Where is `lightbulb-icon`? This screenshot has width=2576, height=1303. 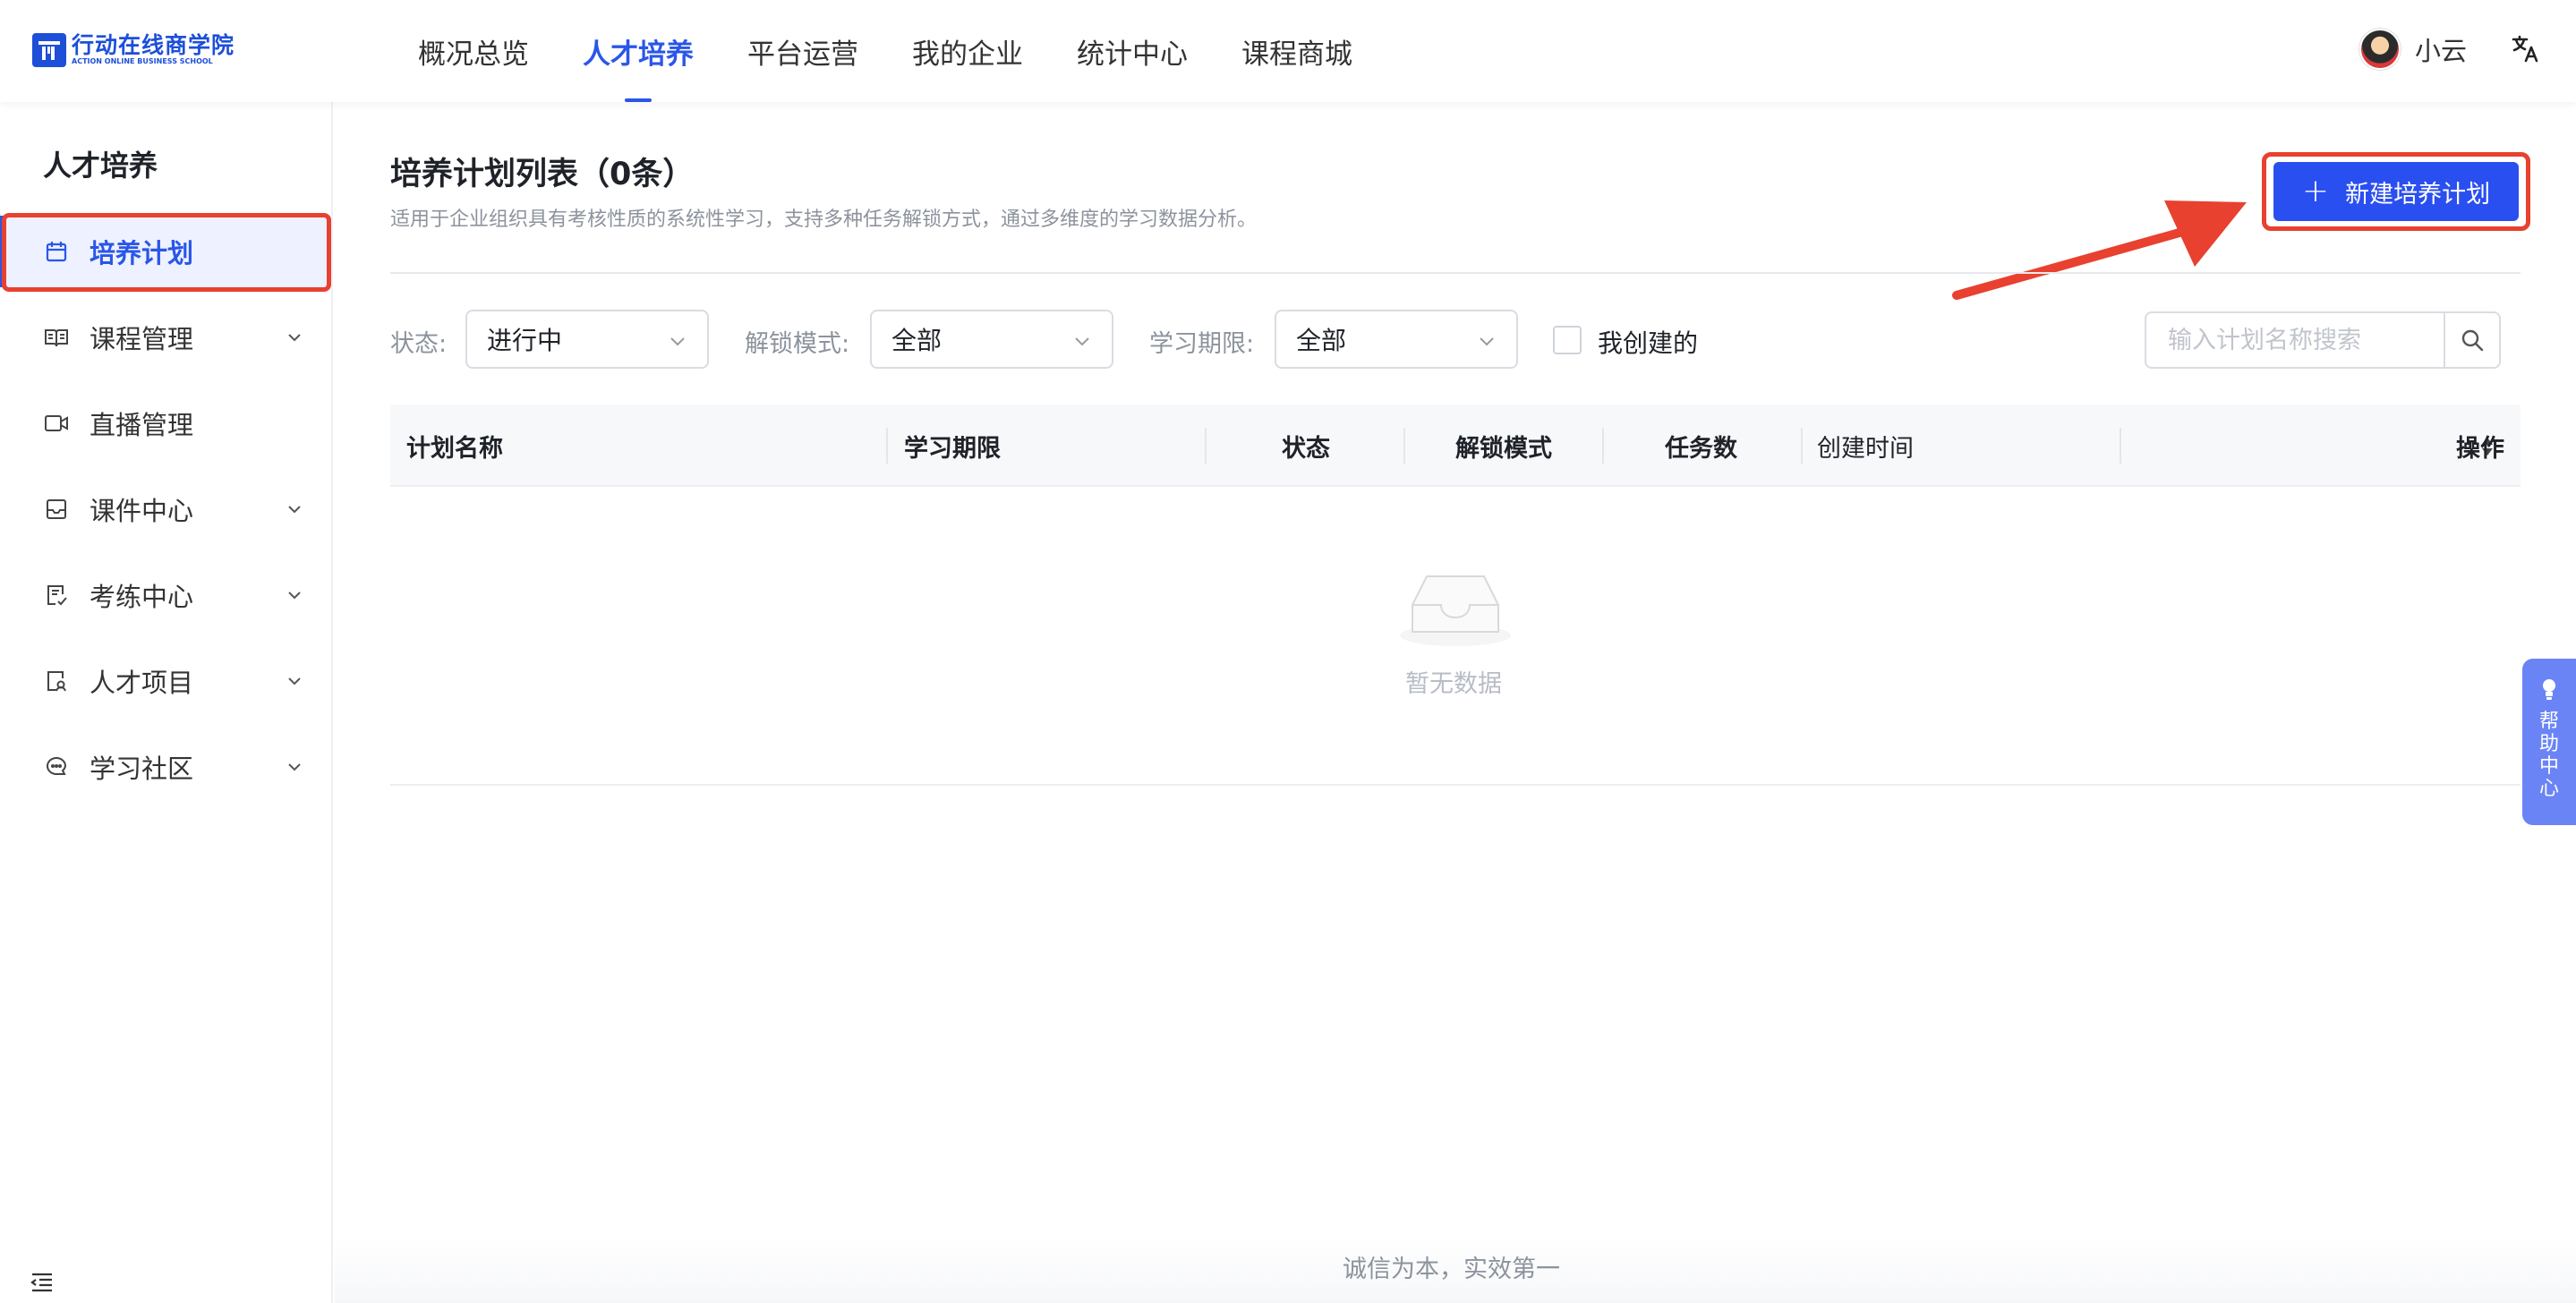 lightbulb-icon is located at coordinates (2549, 689).